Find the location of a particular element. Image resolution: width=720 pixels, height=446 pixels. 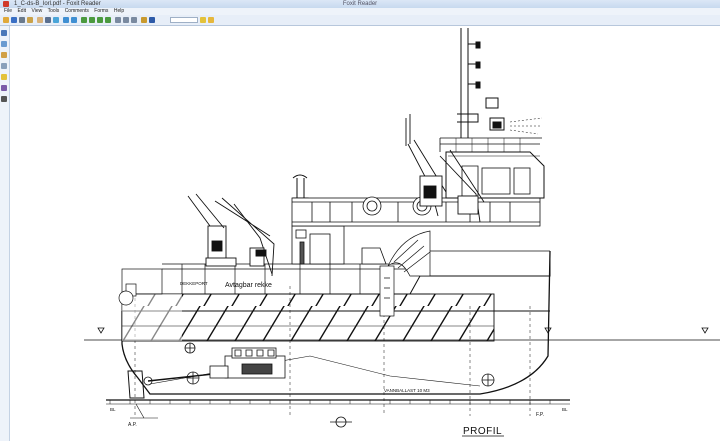

menu-view: View is located at coordinates (36, 11).